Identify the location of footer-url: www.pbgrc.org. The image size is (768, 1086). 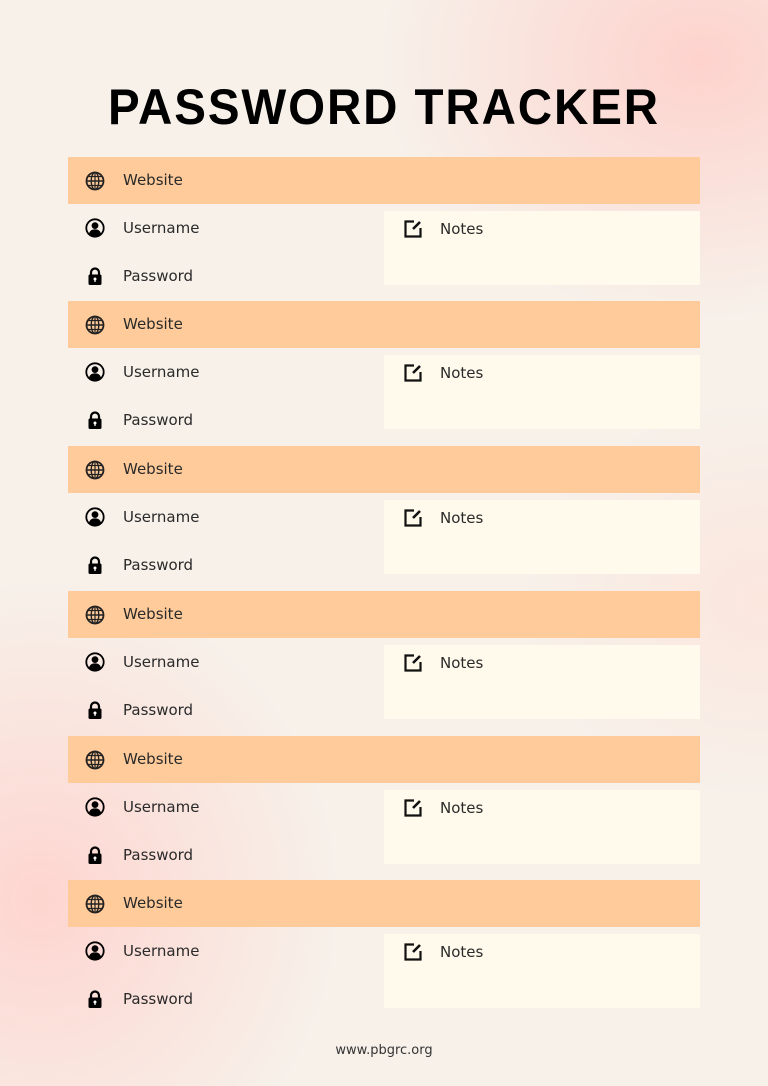
(384, 1050).